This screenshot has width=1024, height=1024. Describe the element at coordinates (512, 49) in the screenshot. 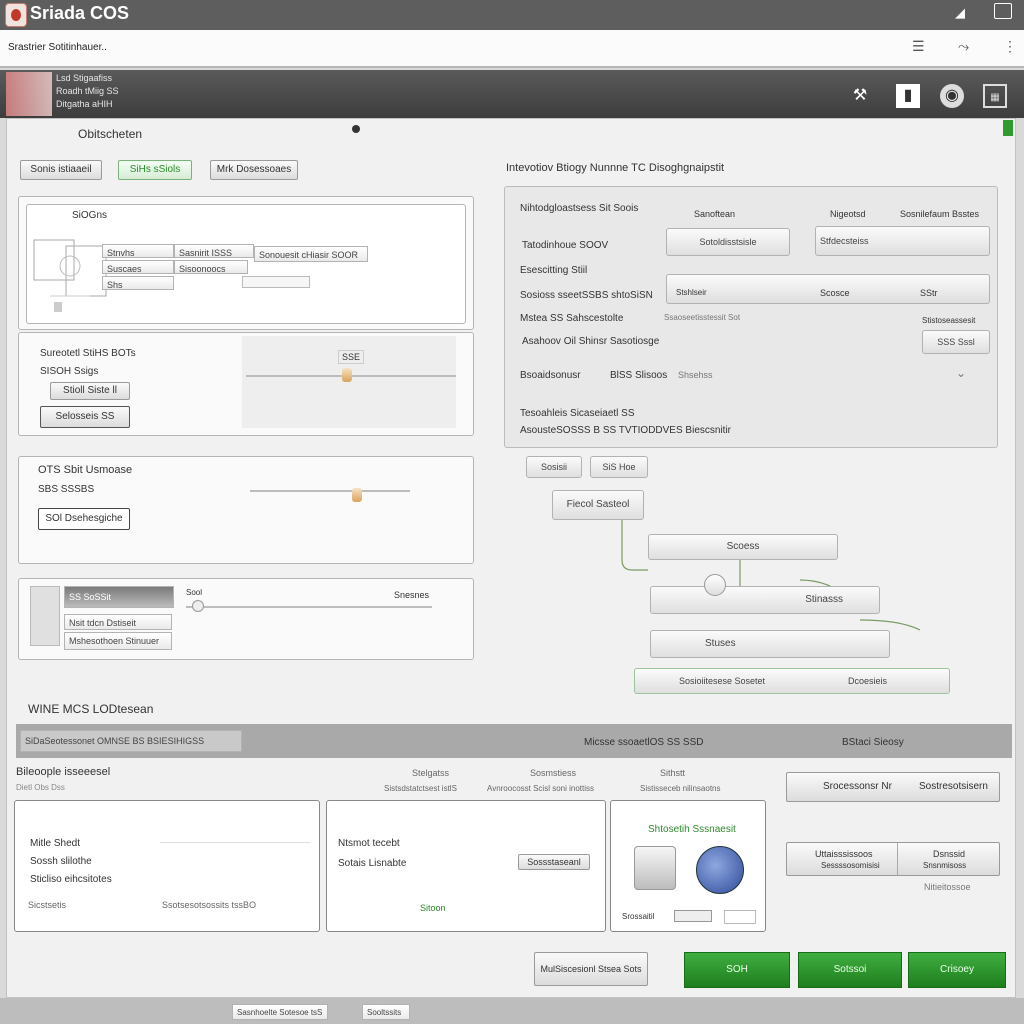

I see `menu-bar` at that location.